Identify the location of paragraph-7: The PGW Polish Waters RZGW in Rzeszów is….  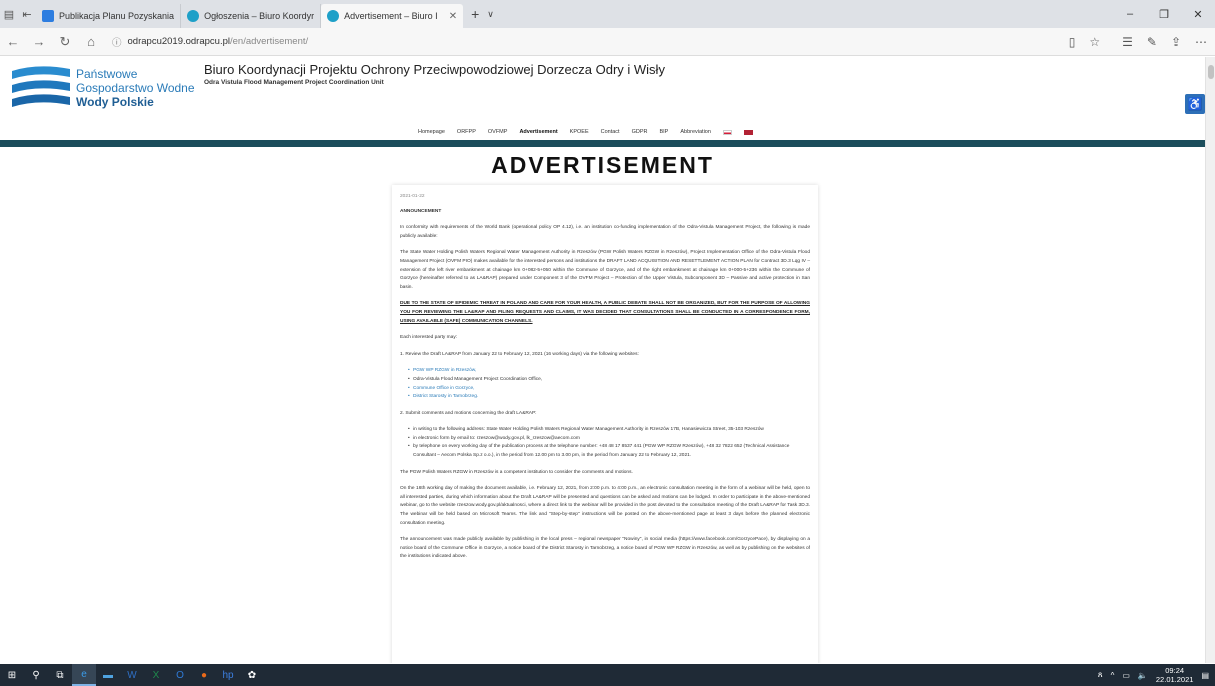
(516, 472).